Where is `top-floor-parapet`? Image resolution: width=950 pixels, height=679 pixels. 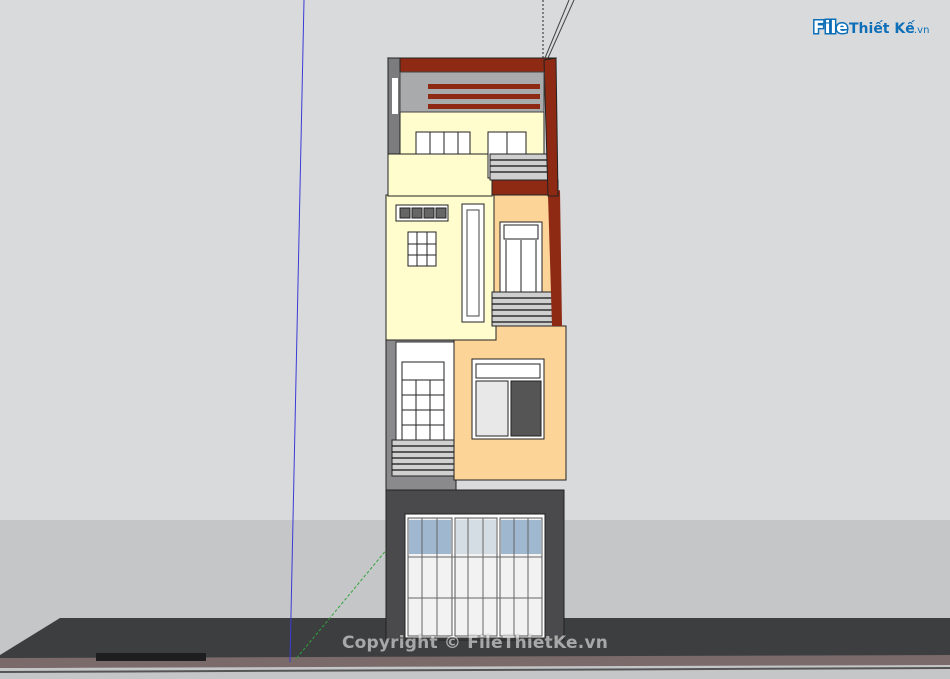 top-floor-parapet is located at coordinates (440, 174).